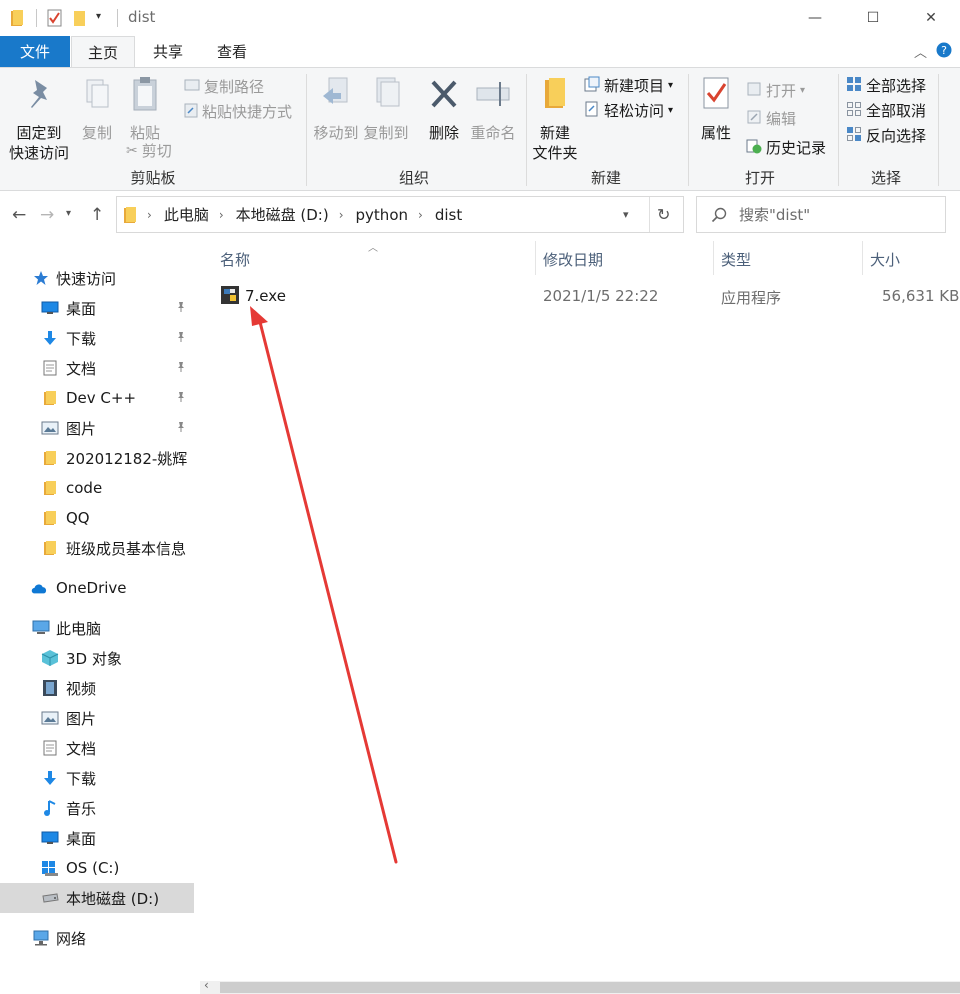  Describe the element at coordinates (97, 898) in the screenshot. I see `nav-this-pc-item-8: 本地磁盘 (D:)` at that location.